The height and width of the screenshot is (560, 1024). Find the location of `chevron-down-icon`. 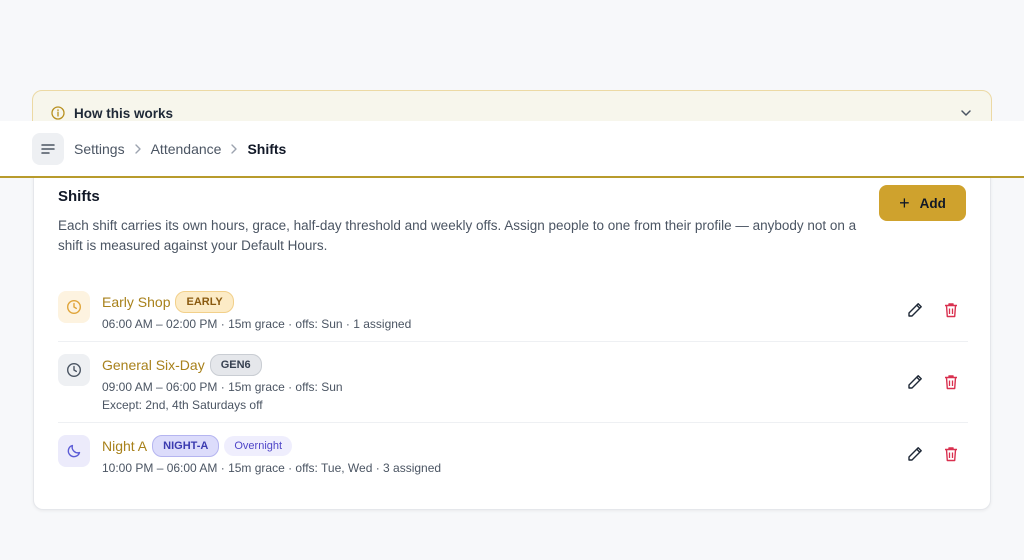

chevron-down-icon is located at coordinates (966, 113).